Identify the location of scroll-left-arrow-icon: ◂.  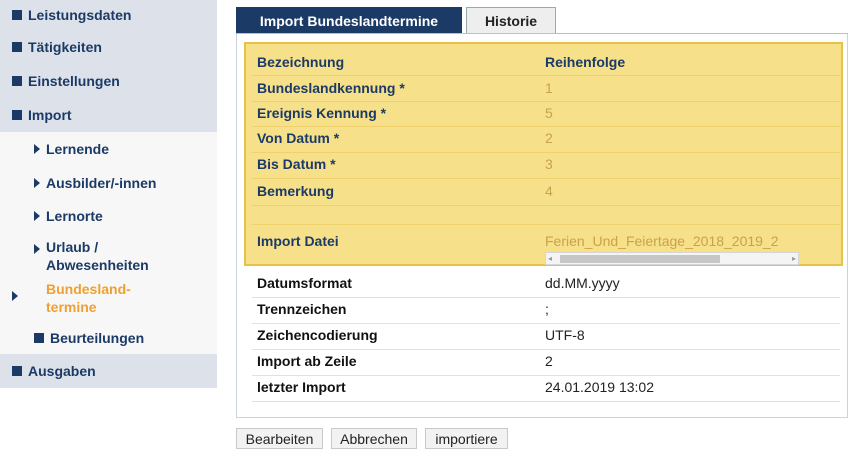
(550, 259).